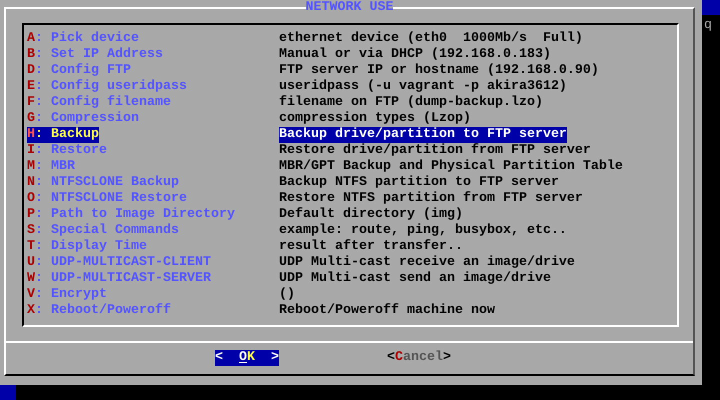 The height and width of the screenshot is (400, 720). Describe the element at coordinates (371, 215) in the screenshot. I see `option-description: Default directory (img)` at that location.